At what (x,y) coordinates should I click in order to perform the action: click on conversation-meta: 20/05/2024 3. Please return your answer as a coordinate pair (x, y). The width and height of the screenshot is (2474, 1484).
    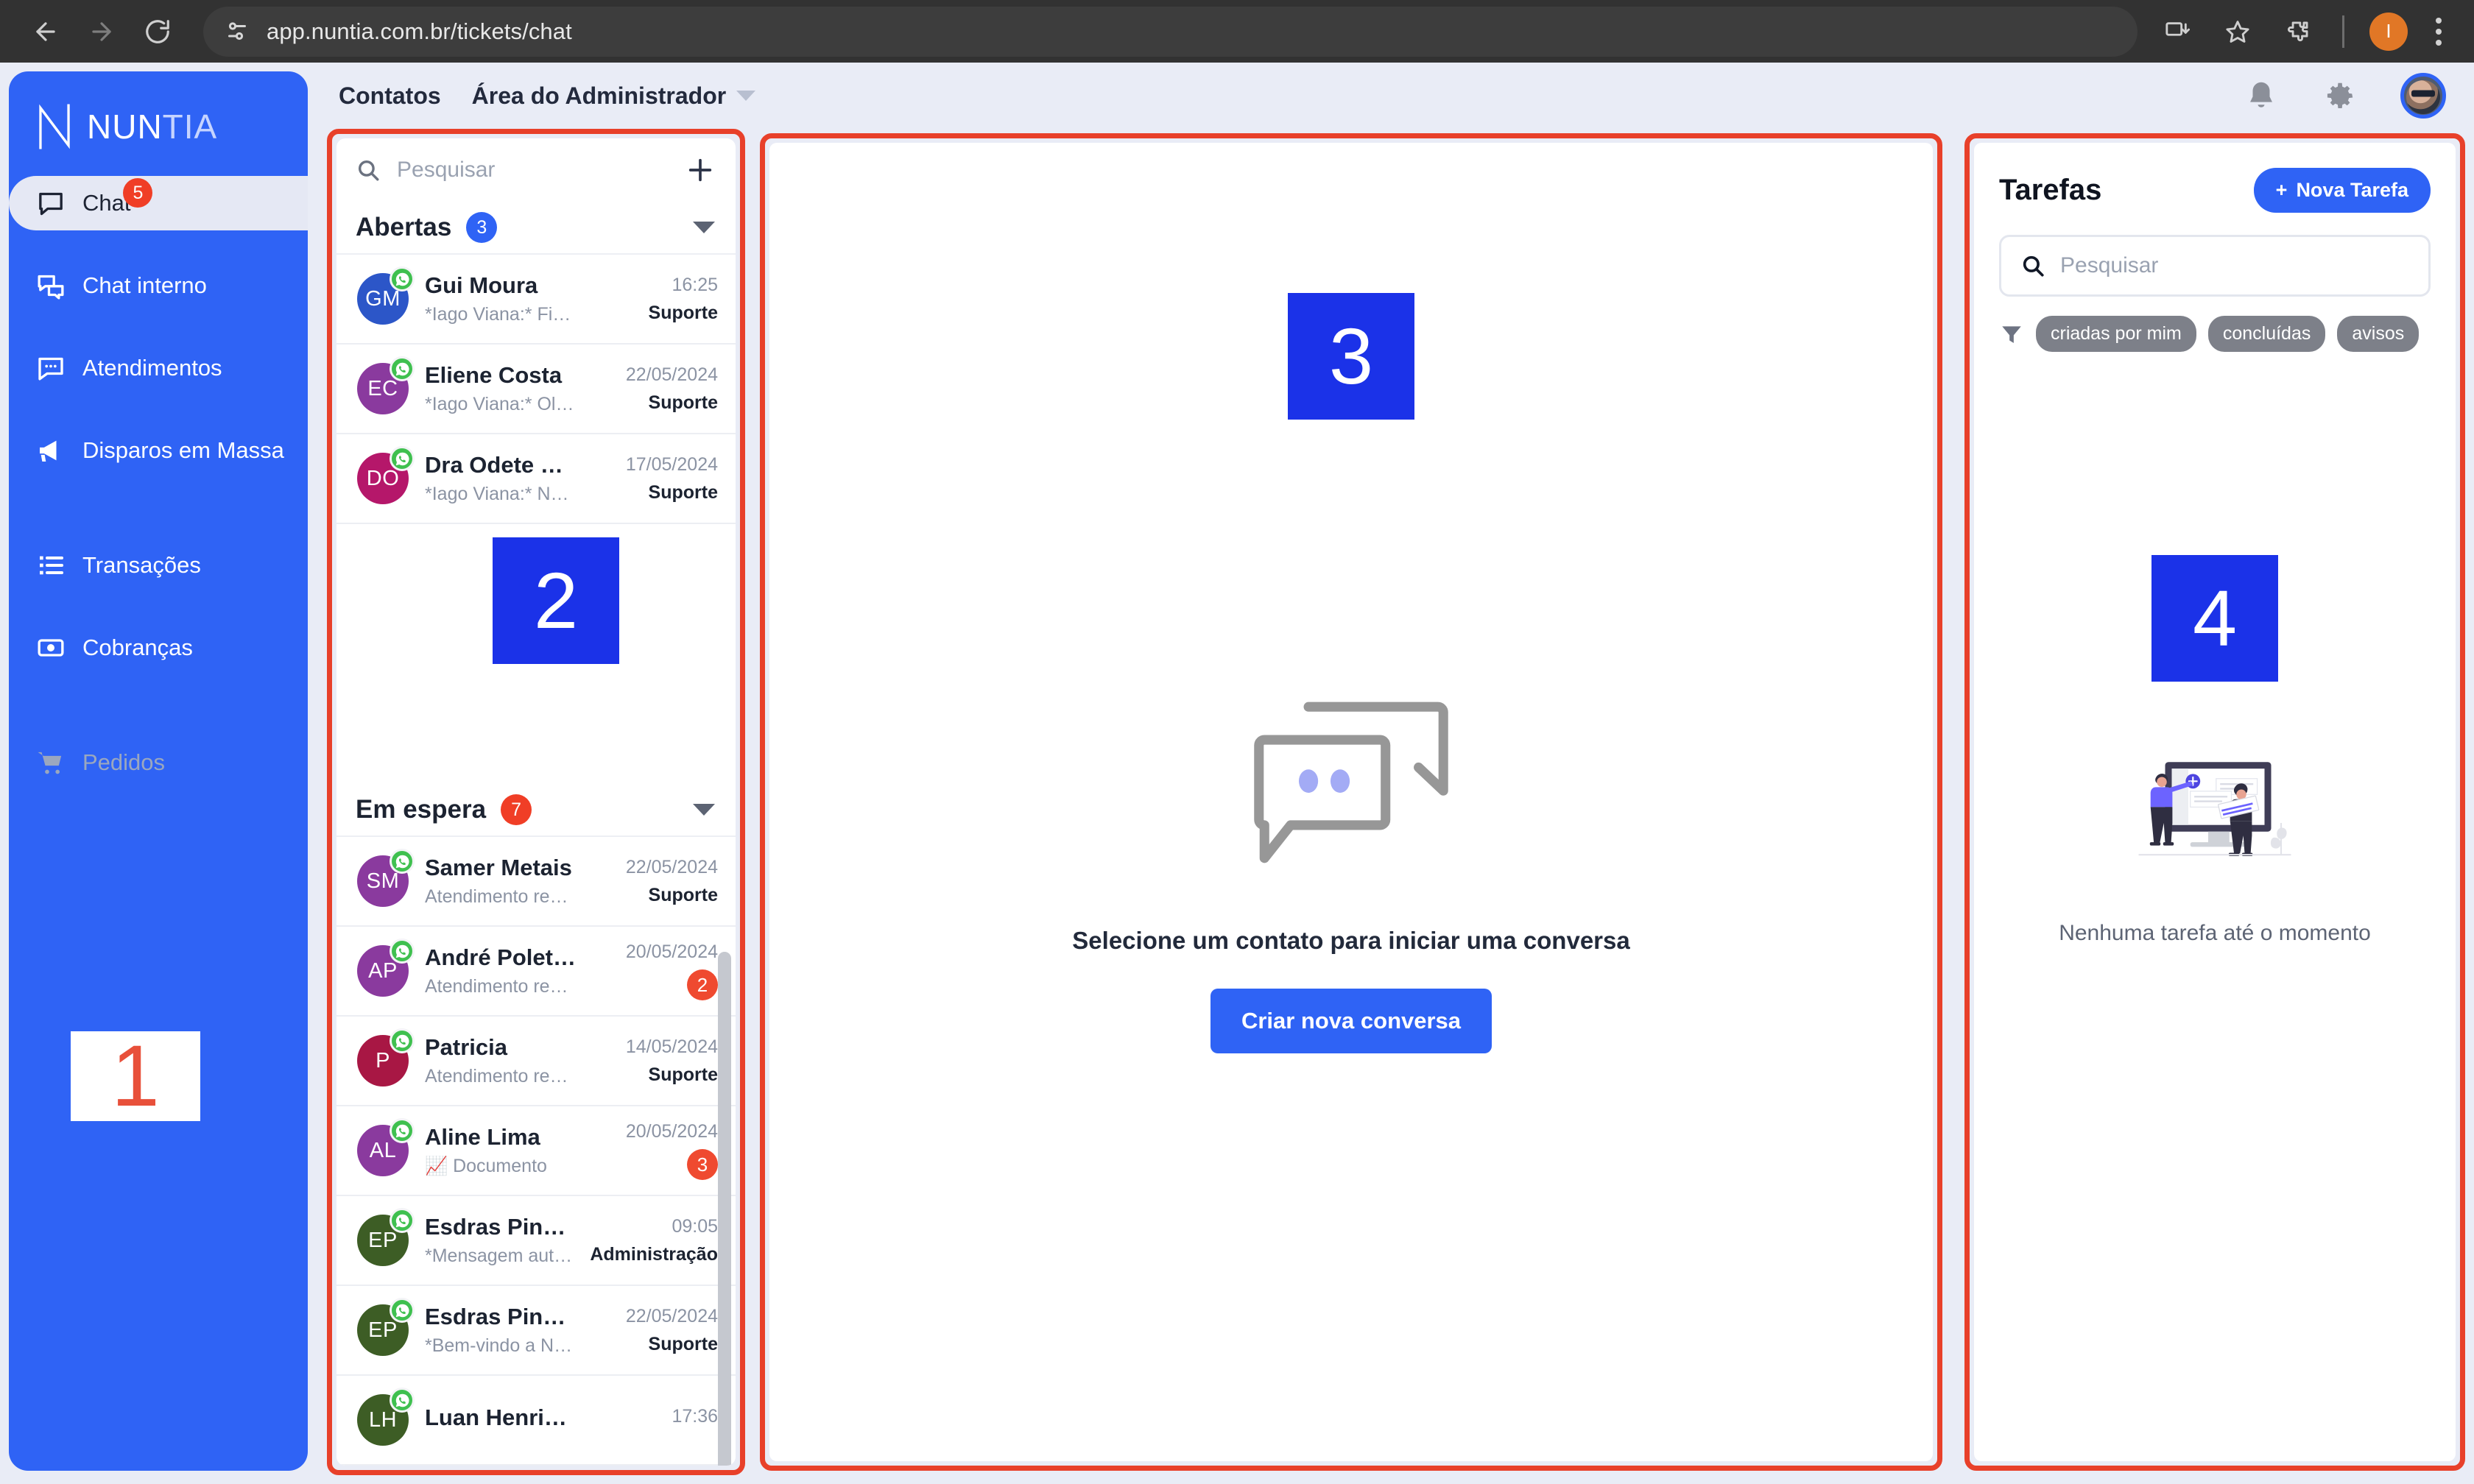
    Looking at the image, I should click on (655, 1150).